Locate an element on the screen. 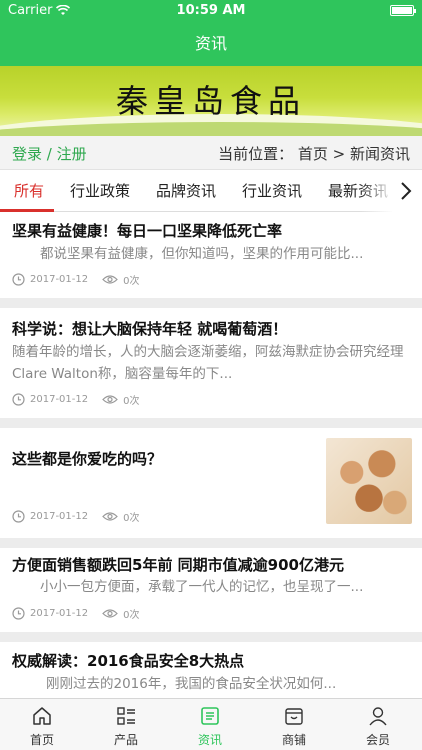  category-tabs: 所有 行业政策 品牌资讯 行业资讯 最新资讯 is located at coordinates (211, 191).